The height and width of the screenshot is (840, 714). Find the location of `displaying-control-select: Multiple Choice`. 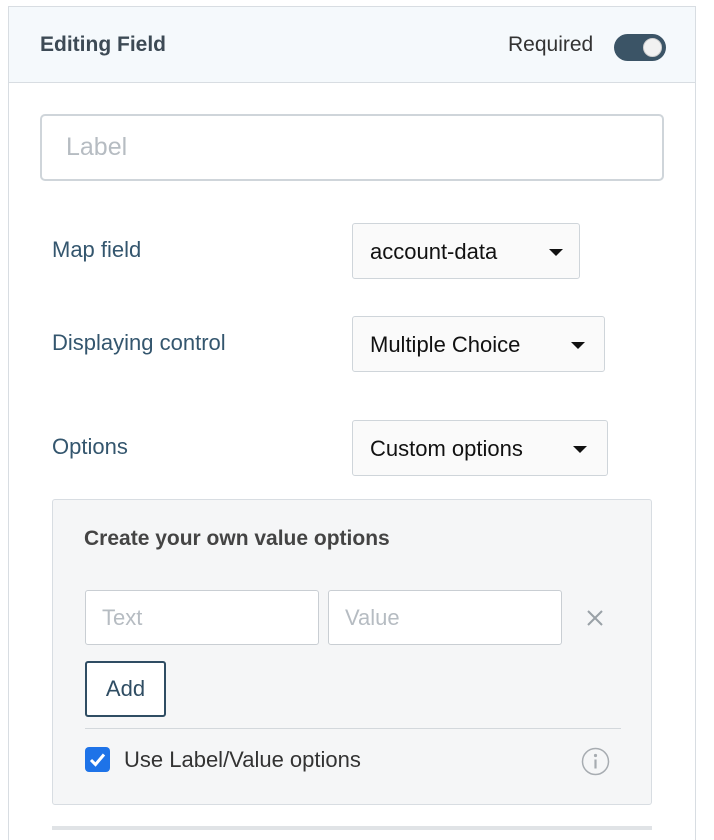

displaying-control-select: Multiple Choice is located at coordinates (478, 344).